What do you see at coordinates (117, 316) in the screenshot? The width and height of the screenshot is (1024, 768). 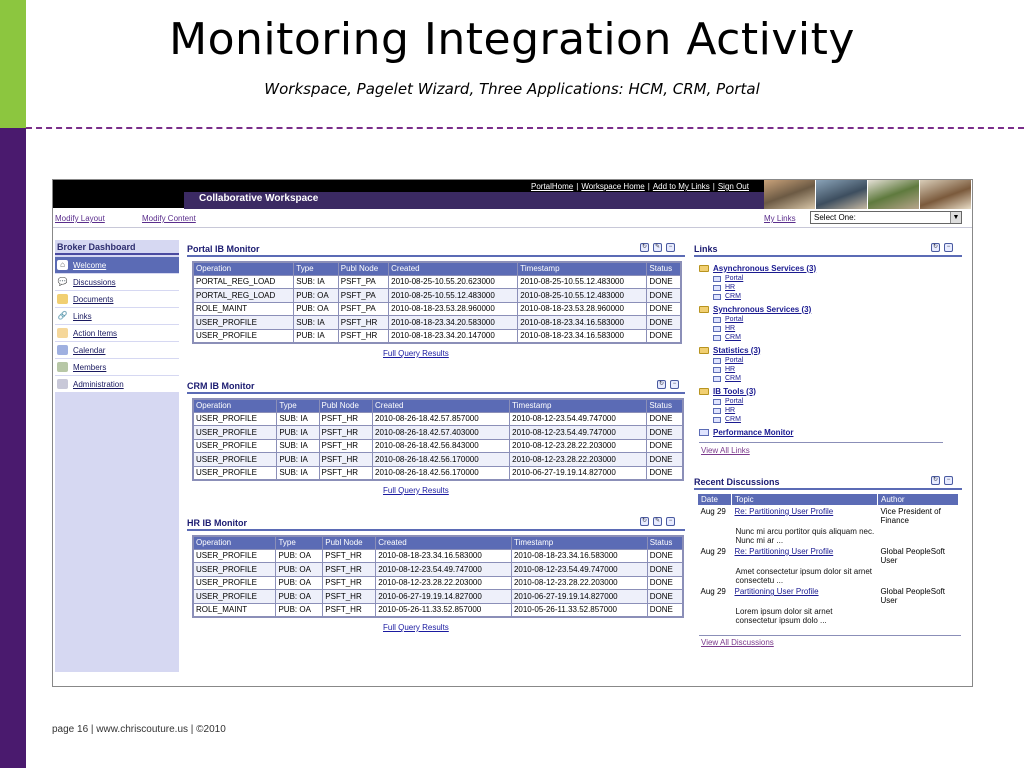 I see `sidebar-item-links: 🔗 Links` at bounding box center [117, 316].